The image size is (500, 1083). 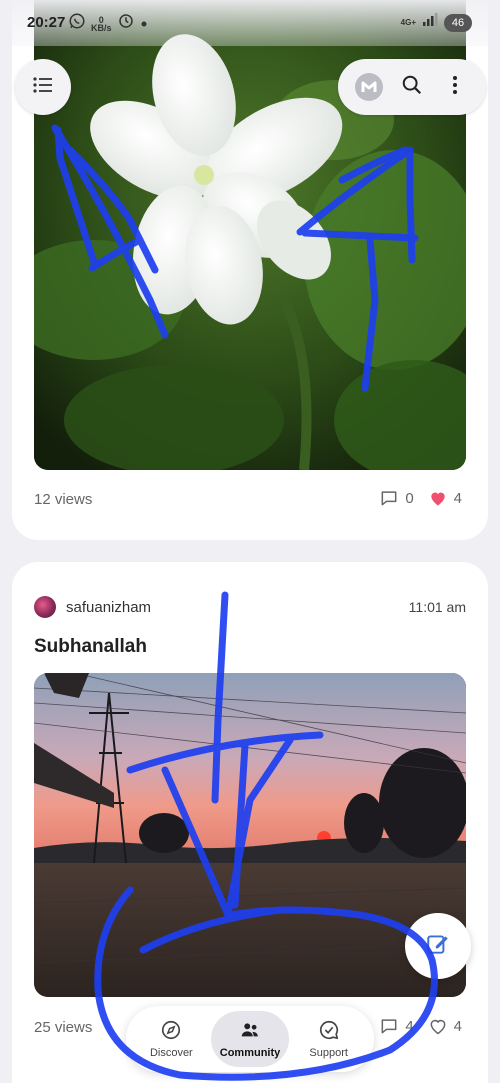 What do you see at coordinates (430, 22) in the screenshot?
I see `signal-icon` at bounding box center [430, 22].